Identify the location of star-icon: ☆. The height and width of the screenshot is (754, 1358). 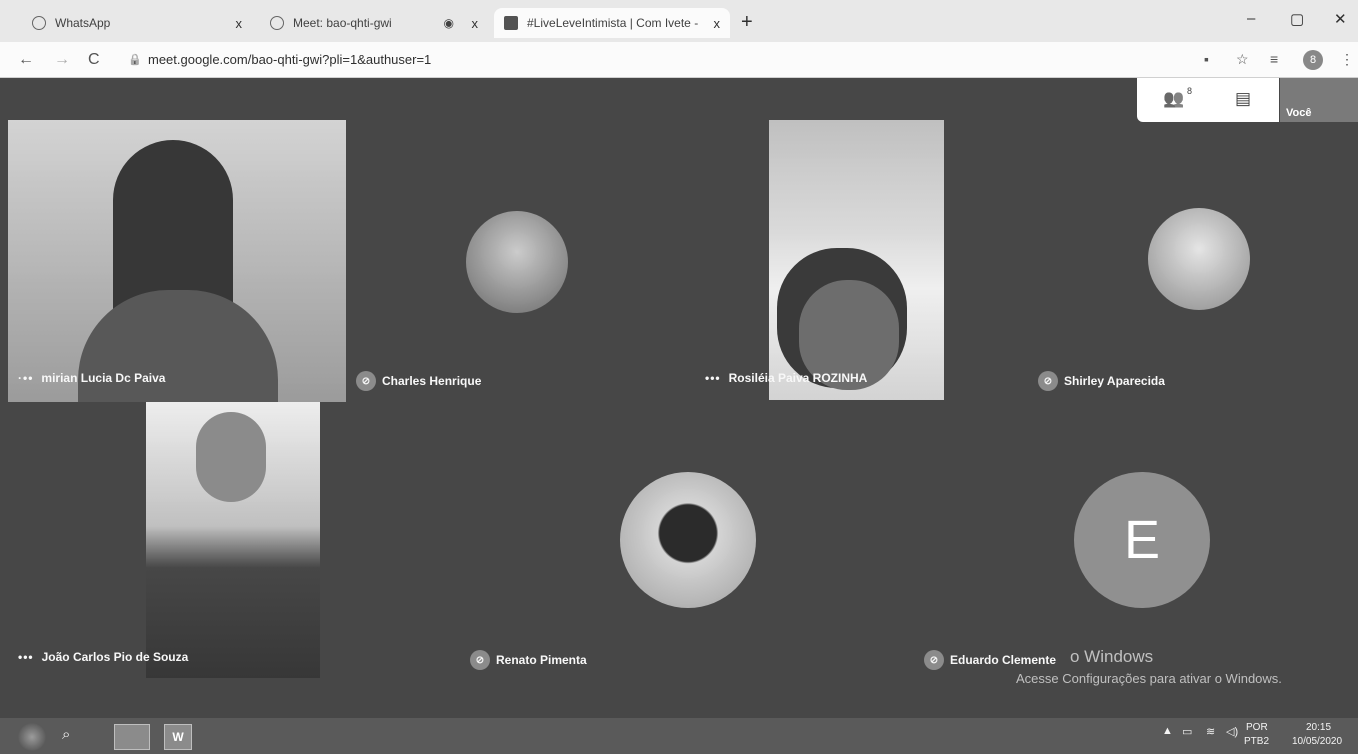
(1242, 59).